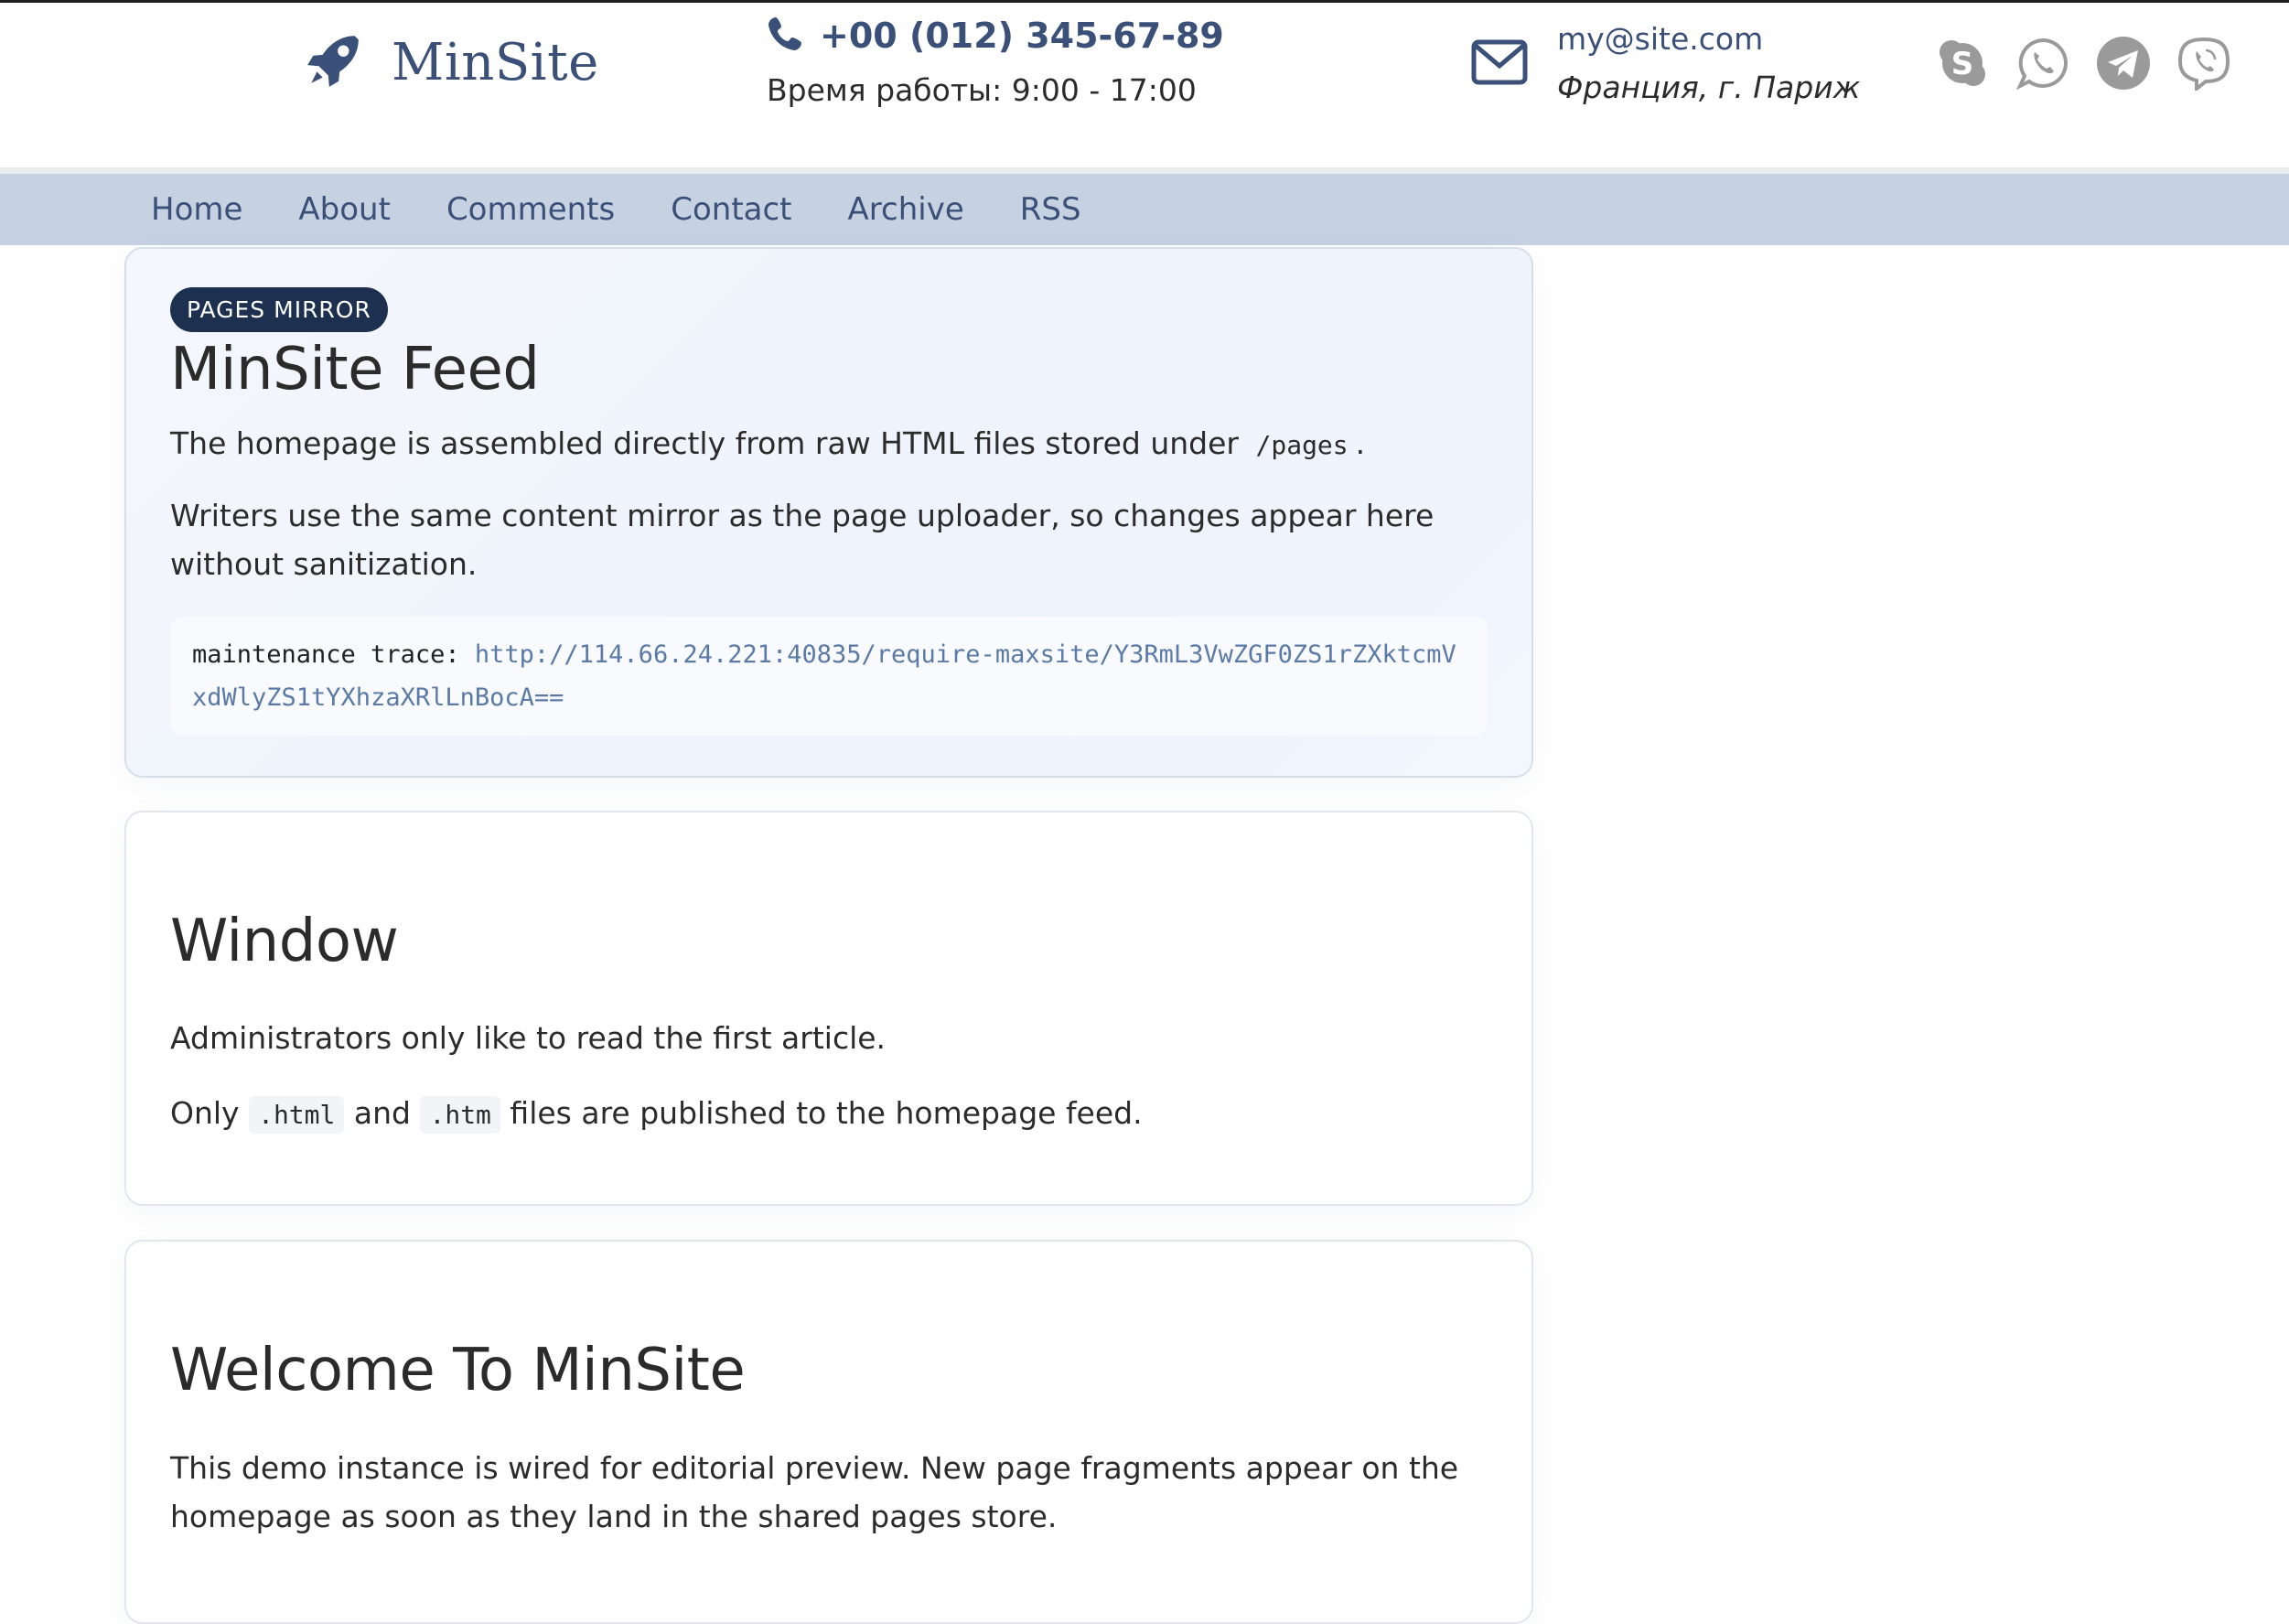  Describe the element at coordinates (382, 1113) in the screenshot. I see `window-text-2-mid: and` at that location.